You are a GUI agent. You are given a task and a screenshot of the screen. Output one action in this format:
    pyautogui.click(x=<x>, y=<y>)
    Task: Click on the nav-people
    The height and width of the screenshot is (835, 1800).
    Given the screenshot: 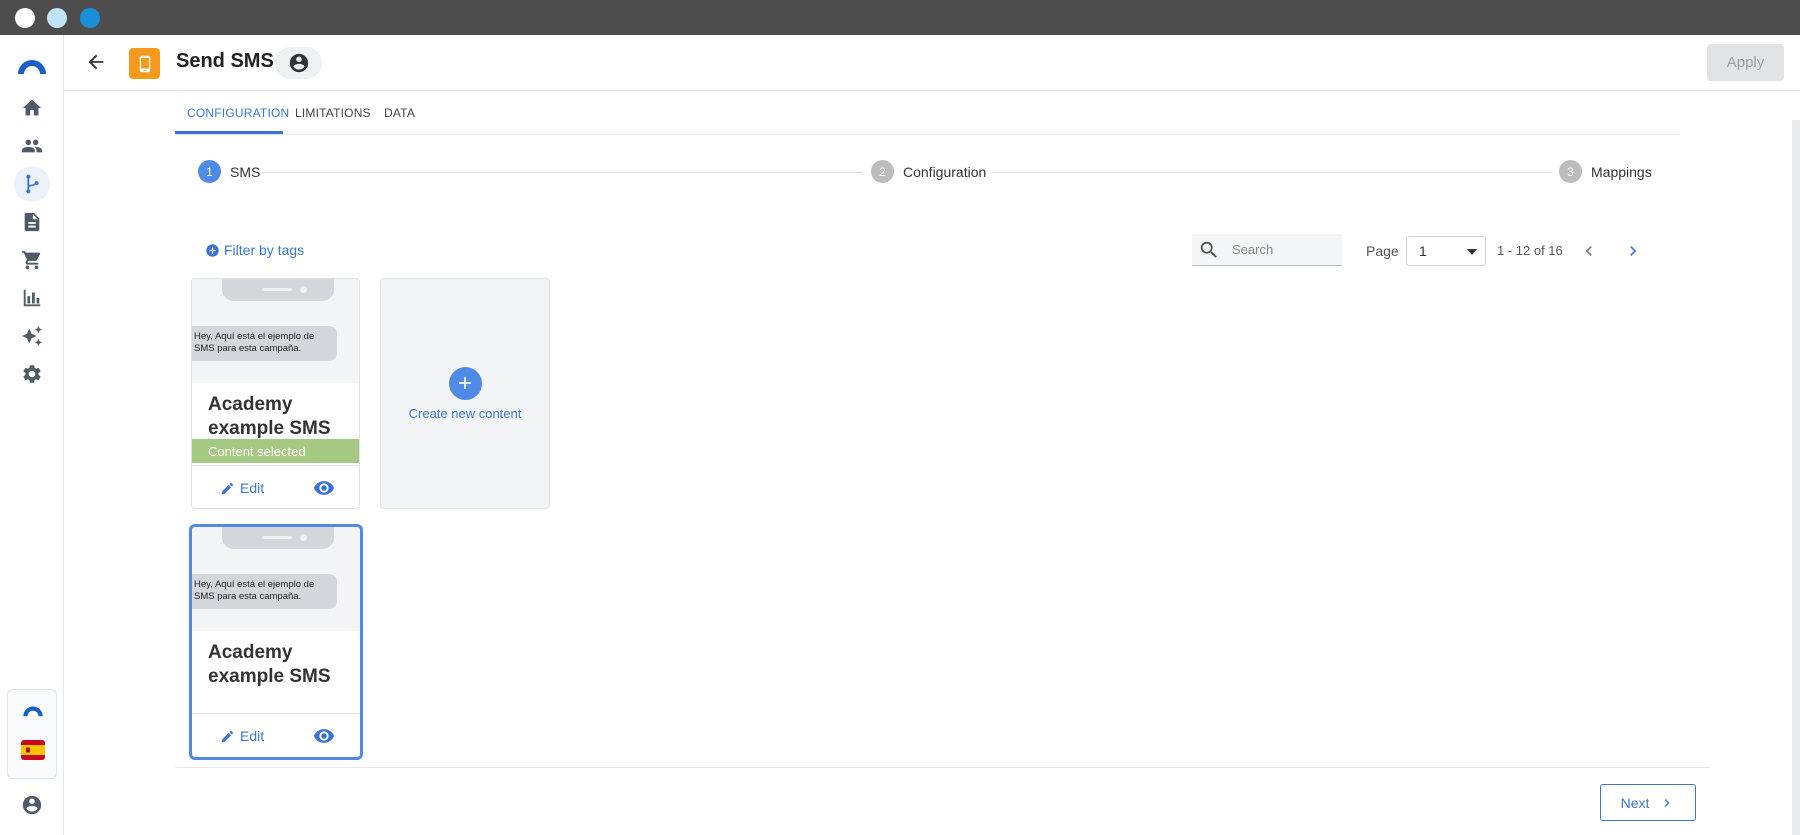 What is the action you would take?
    pyautogui.click(x=32, y=146)
    